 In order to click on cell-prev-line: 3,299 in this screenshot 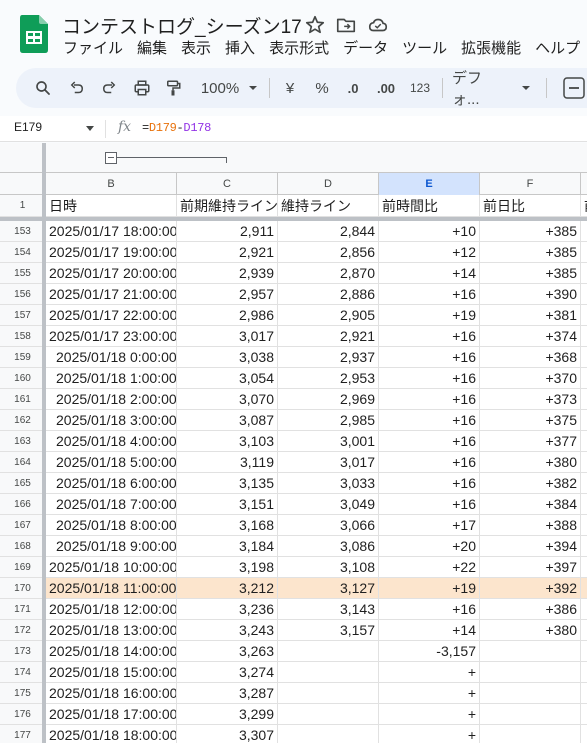, I will do `click(227, 714)`.